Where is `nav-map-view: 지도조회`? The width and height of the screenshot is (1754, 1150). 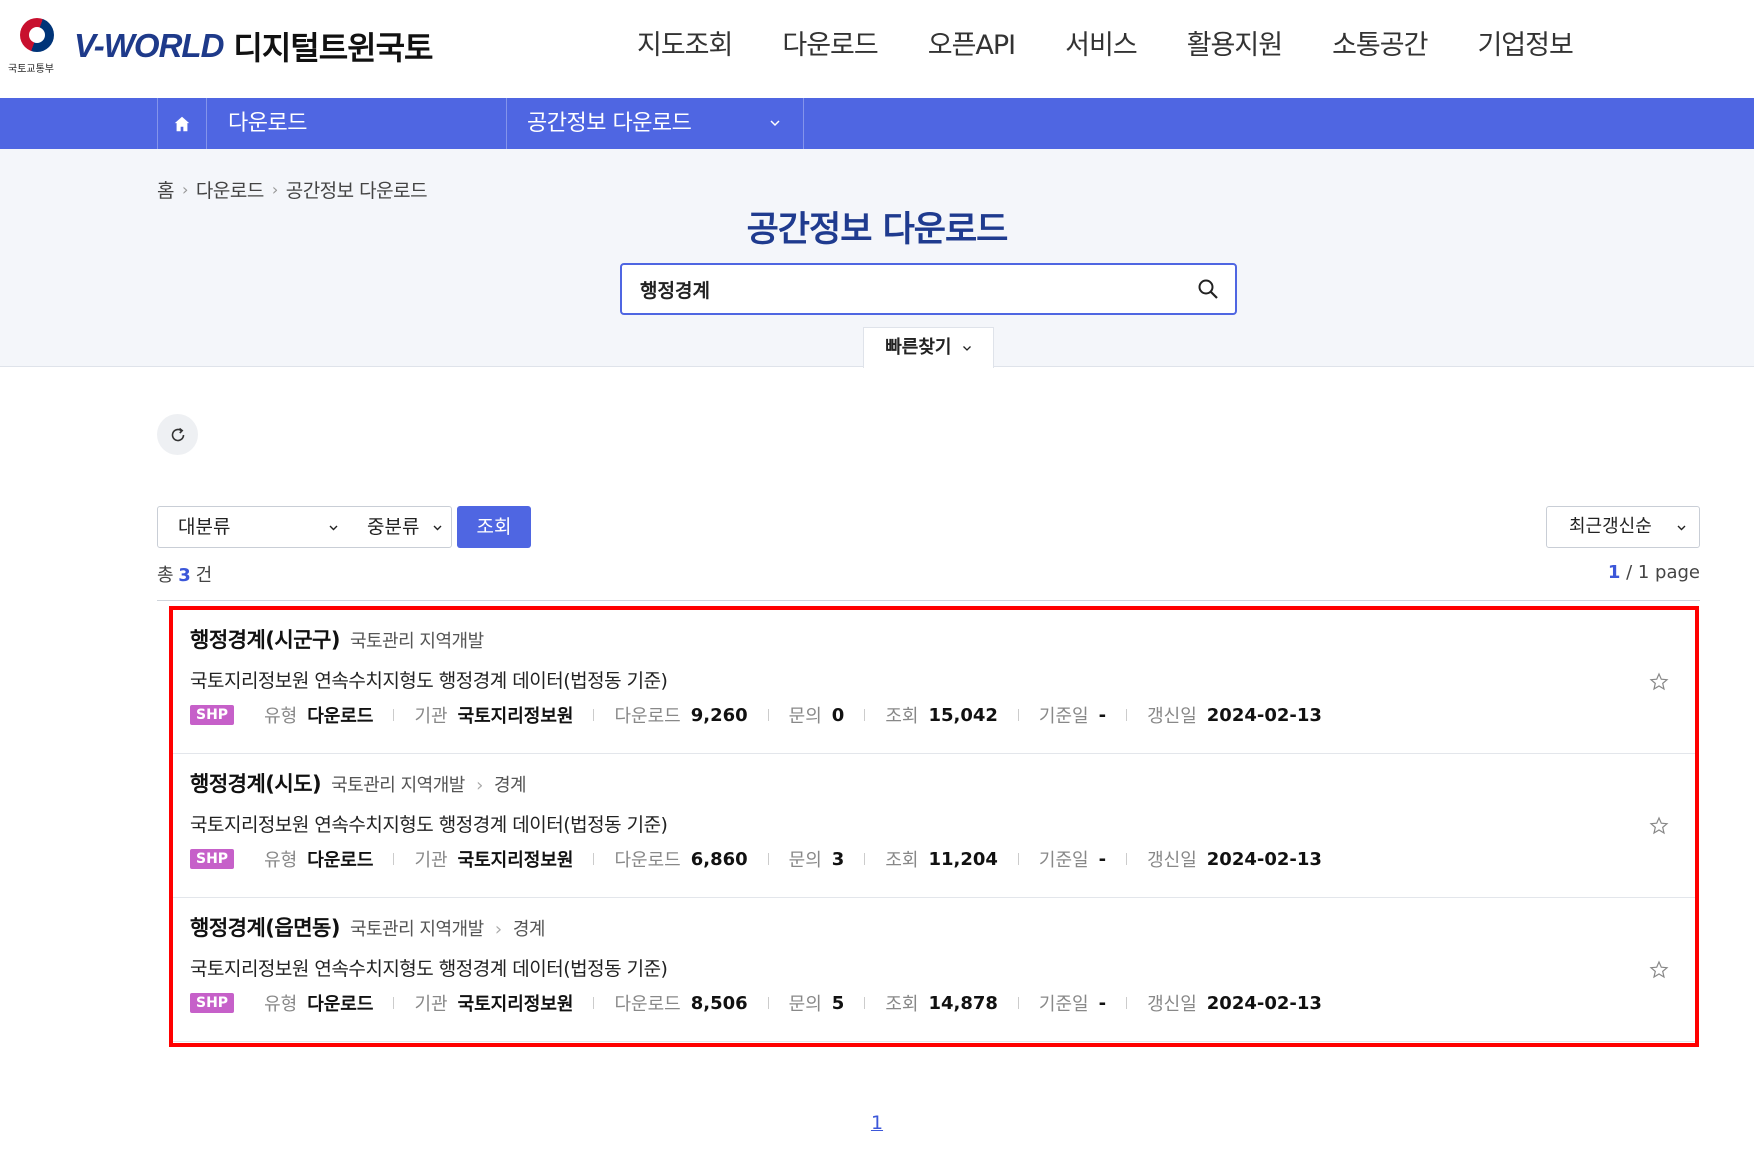
nav-map-view: 지도조회 is located at coordinates (684, 46).